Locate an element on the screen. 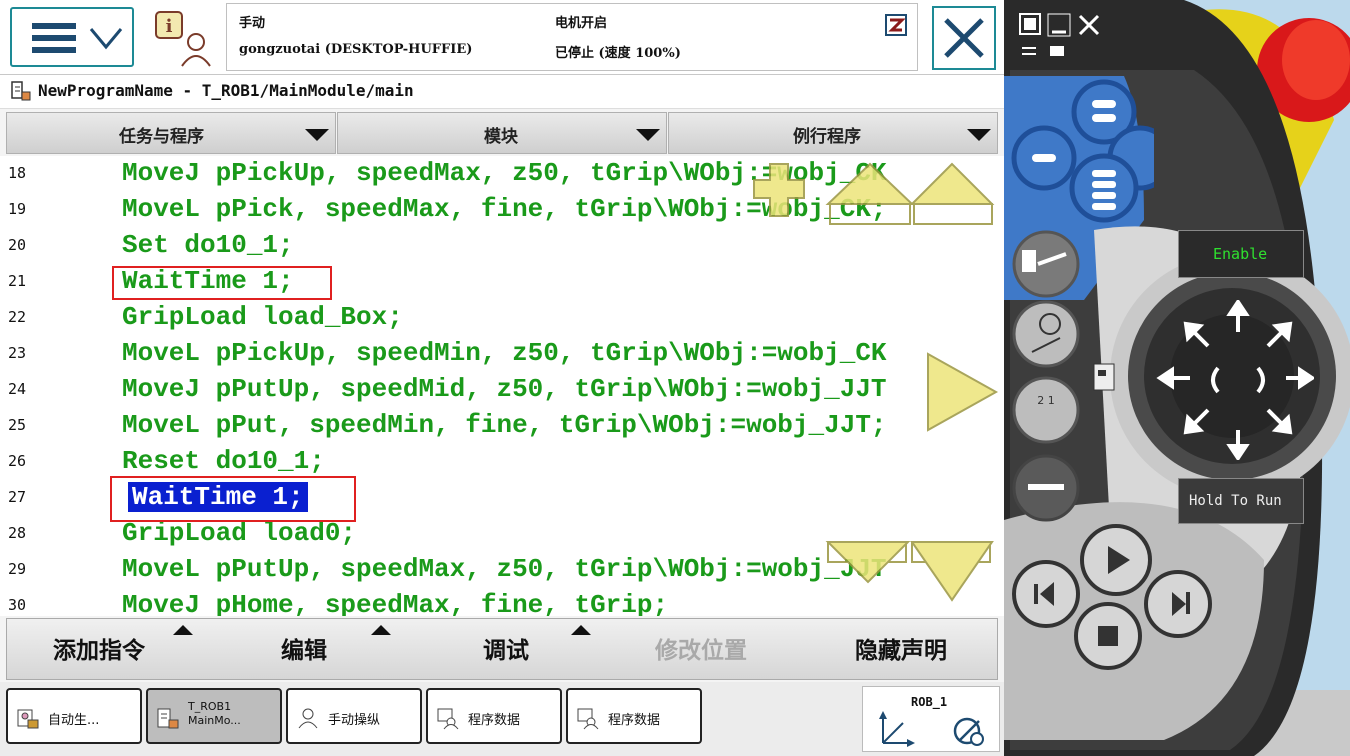 The image size is (1350, 756). close-button is located at coordinates (964, 38).